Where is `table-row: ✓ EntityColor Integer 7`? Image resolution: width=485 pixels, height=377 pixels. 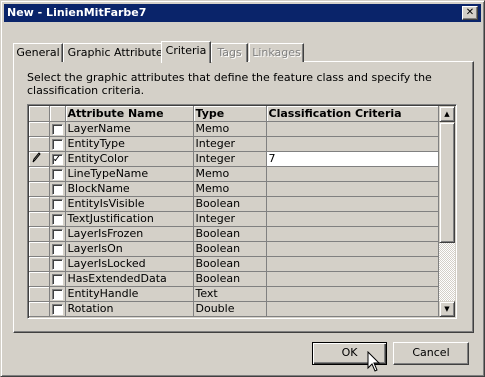
table-row: ✓ EntityColor Integer 7 is located at coordinates (234, 159).